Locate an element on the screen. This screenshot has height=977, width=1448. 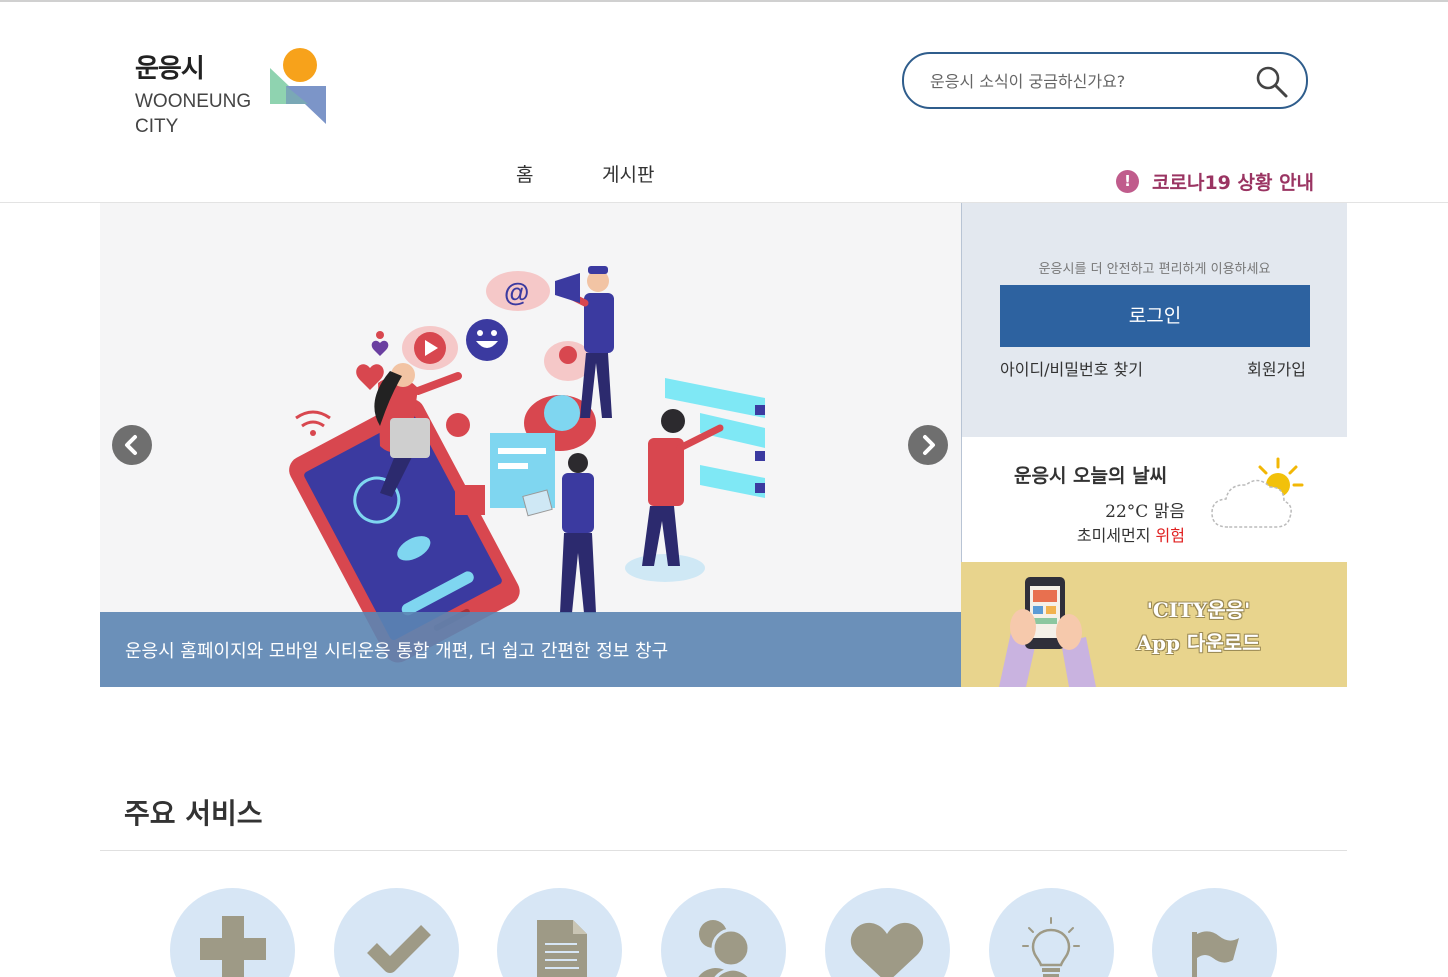
service-lightbulb is located at coordinates (1051, 932).